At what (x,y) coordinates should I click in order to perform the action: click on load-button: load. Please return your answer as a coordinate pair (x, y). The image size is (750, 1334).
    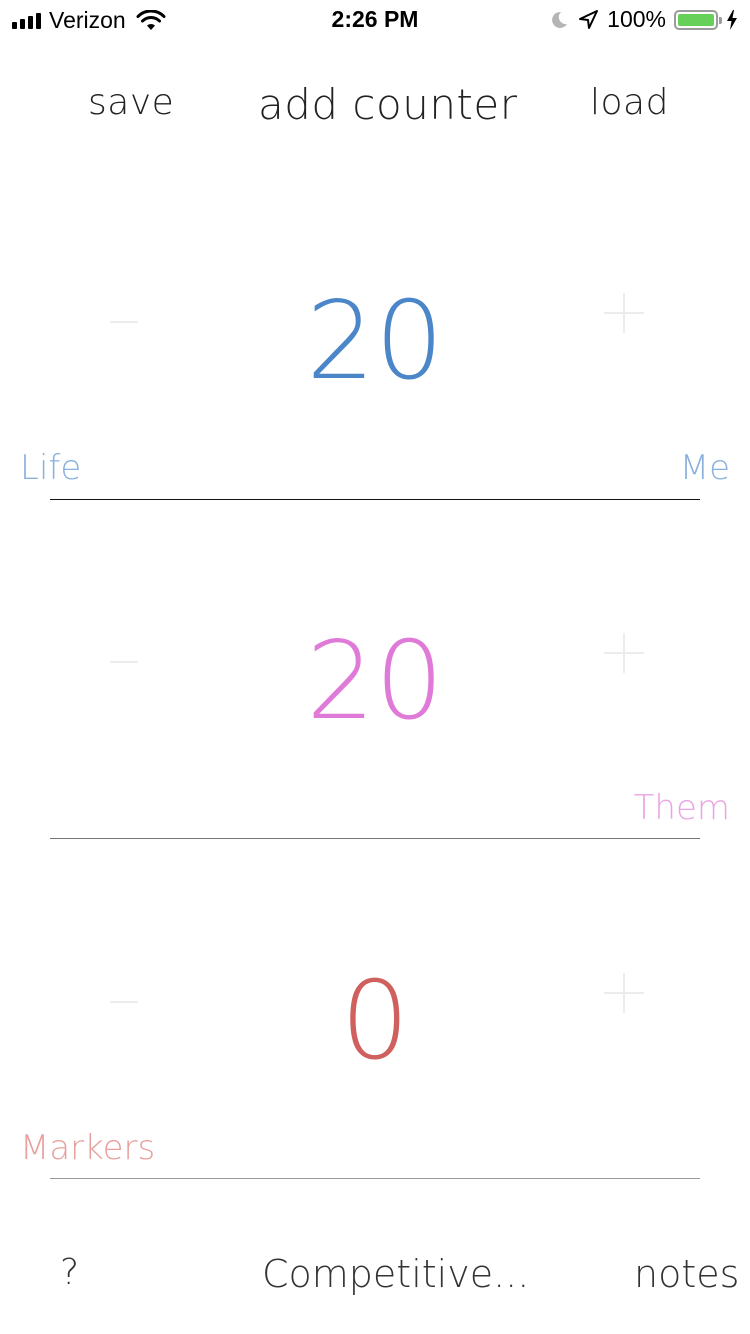
    Looking at the image, I should click on (629, 102).